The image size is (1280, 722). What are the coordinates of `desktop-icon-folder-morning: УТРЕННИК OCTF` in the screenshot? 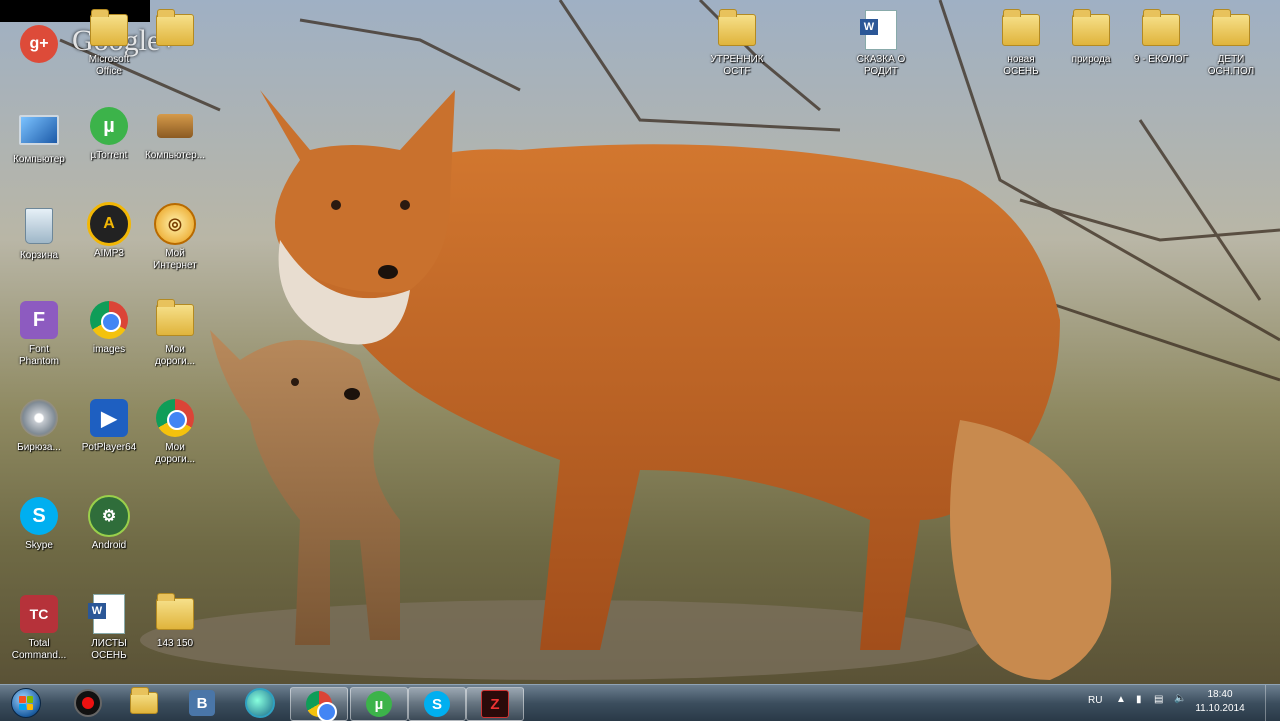 It's located at (737, 43).